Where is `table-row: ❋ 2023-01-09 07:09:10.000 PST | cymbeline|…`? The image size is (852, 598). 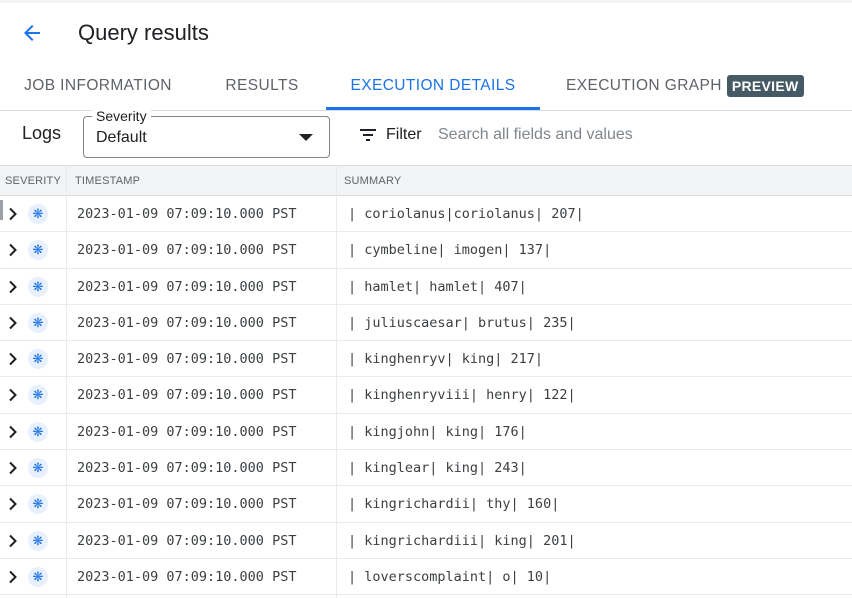
table-row: ❋ 2023-01-09 07:09:10.000 PST | cymbeline|… is located at coordinates (426, 250).